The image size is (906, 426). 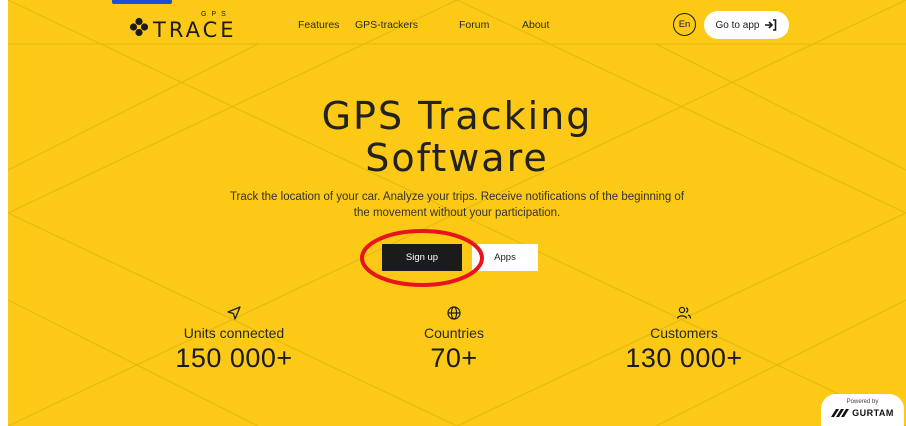 I want to click on gurtam-brand: GURTAM, so click(x=862, y=413).